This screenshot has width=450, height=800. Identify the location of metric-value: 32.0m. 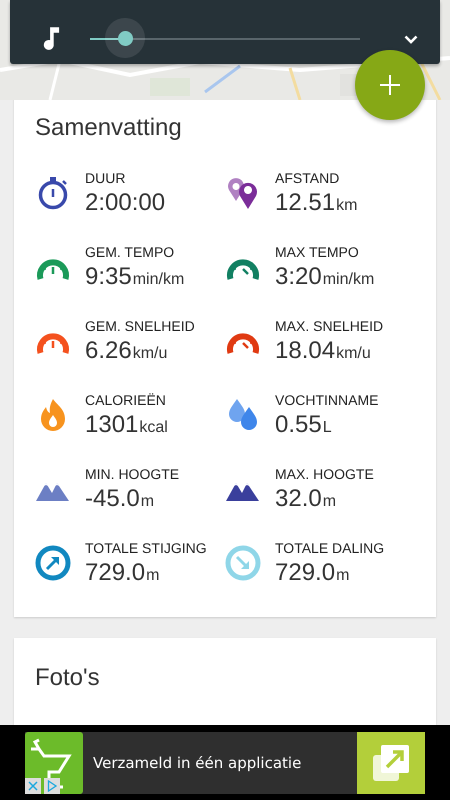
(306, 498).